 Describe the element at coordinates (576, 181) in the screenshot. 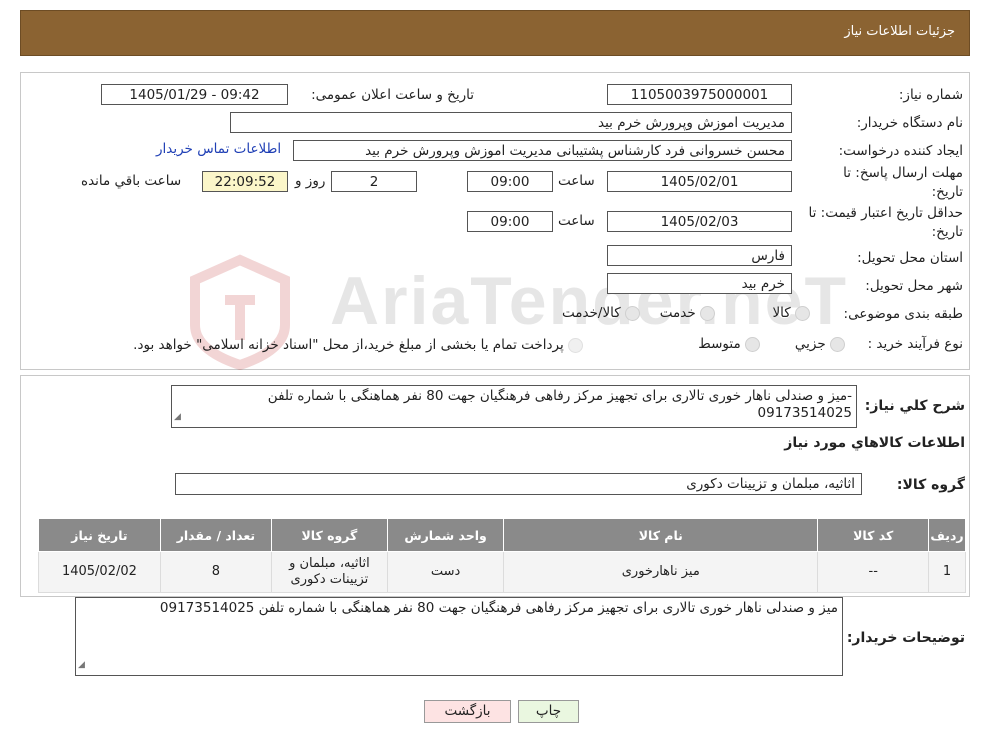

I see `deadline-hour-label: ساعت` at that location.